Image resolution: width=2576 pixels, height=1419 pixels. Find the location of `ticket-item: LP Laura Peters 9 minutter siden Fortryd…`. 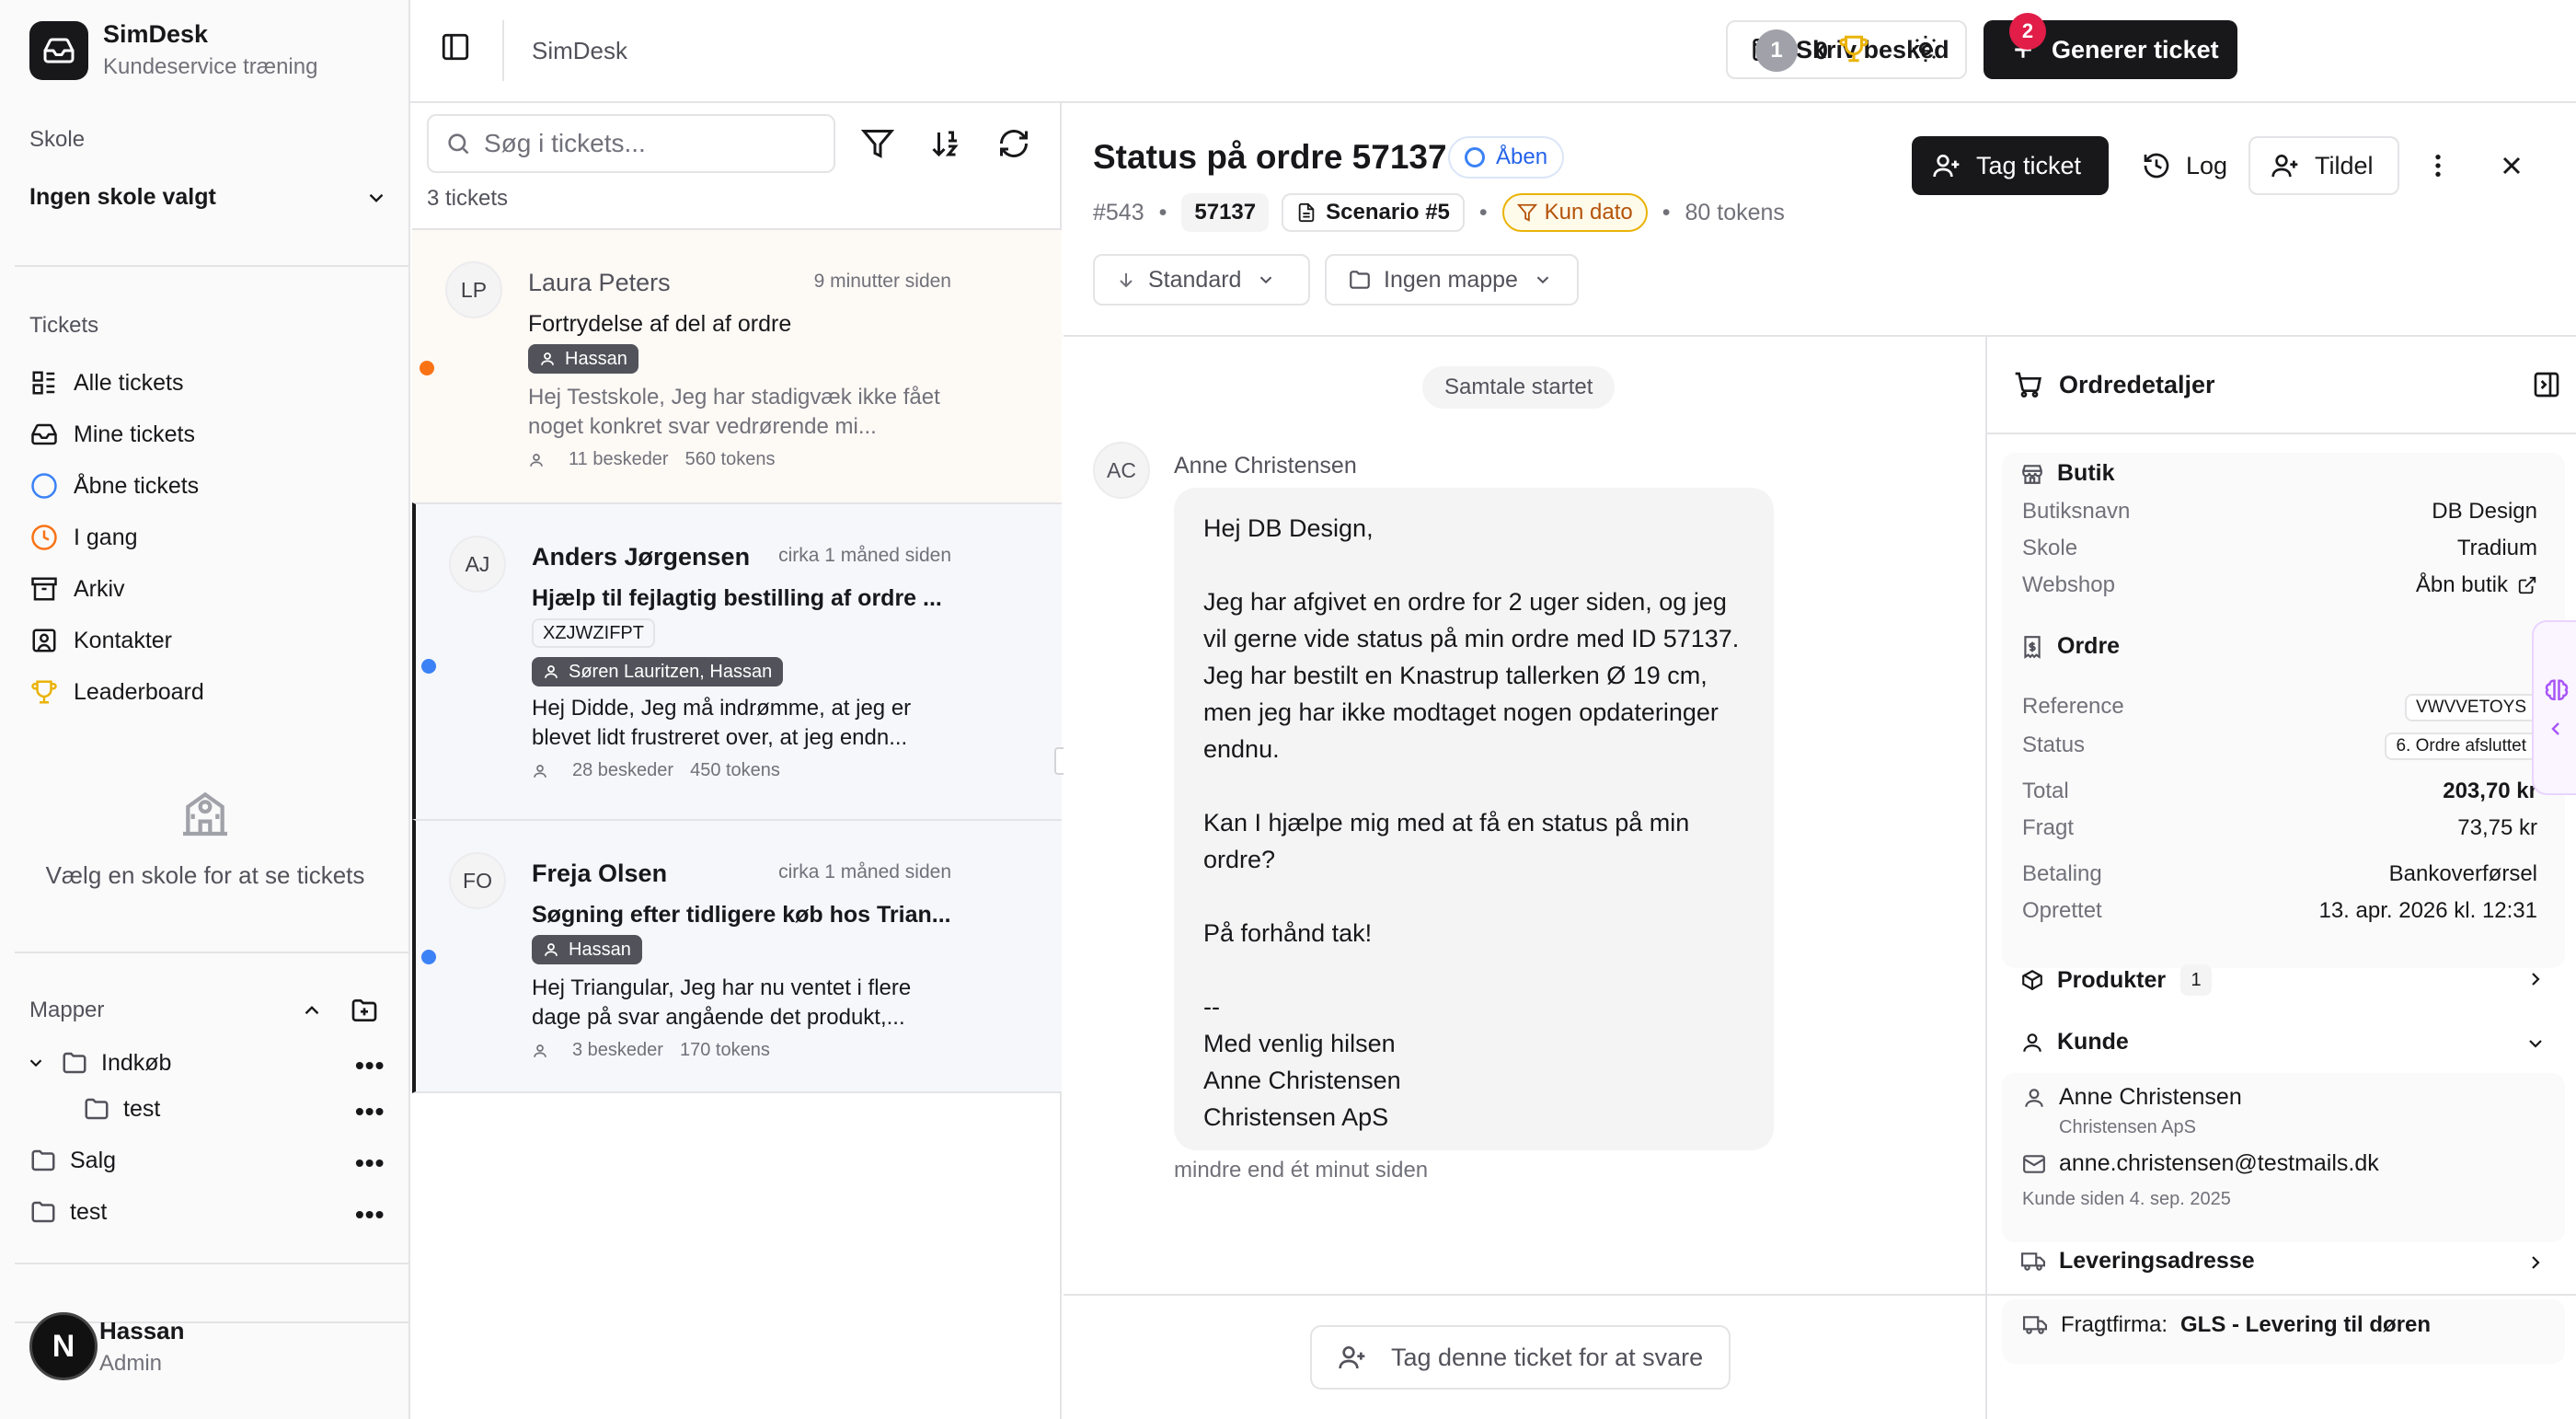

ticket-item: LP Laura Peters 9 minutter siden Fortryd… is located at coordinates (737, 365).